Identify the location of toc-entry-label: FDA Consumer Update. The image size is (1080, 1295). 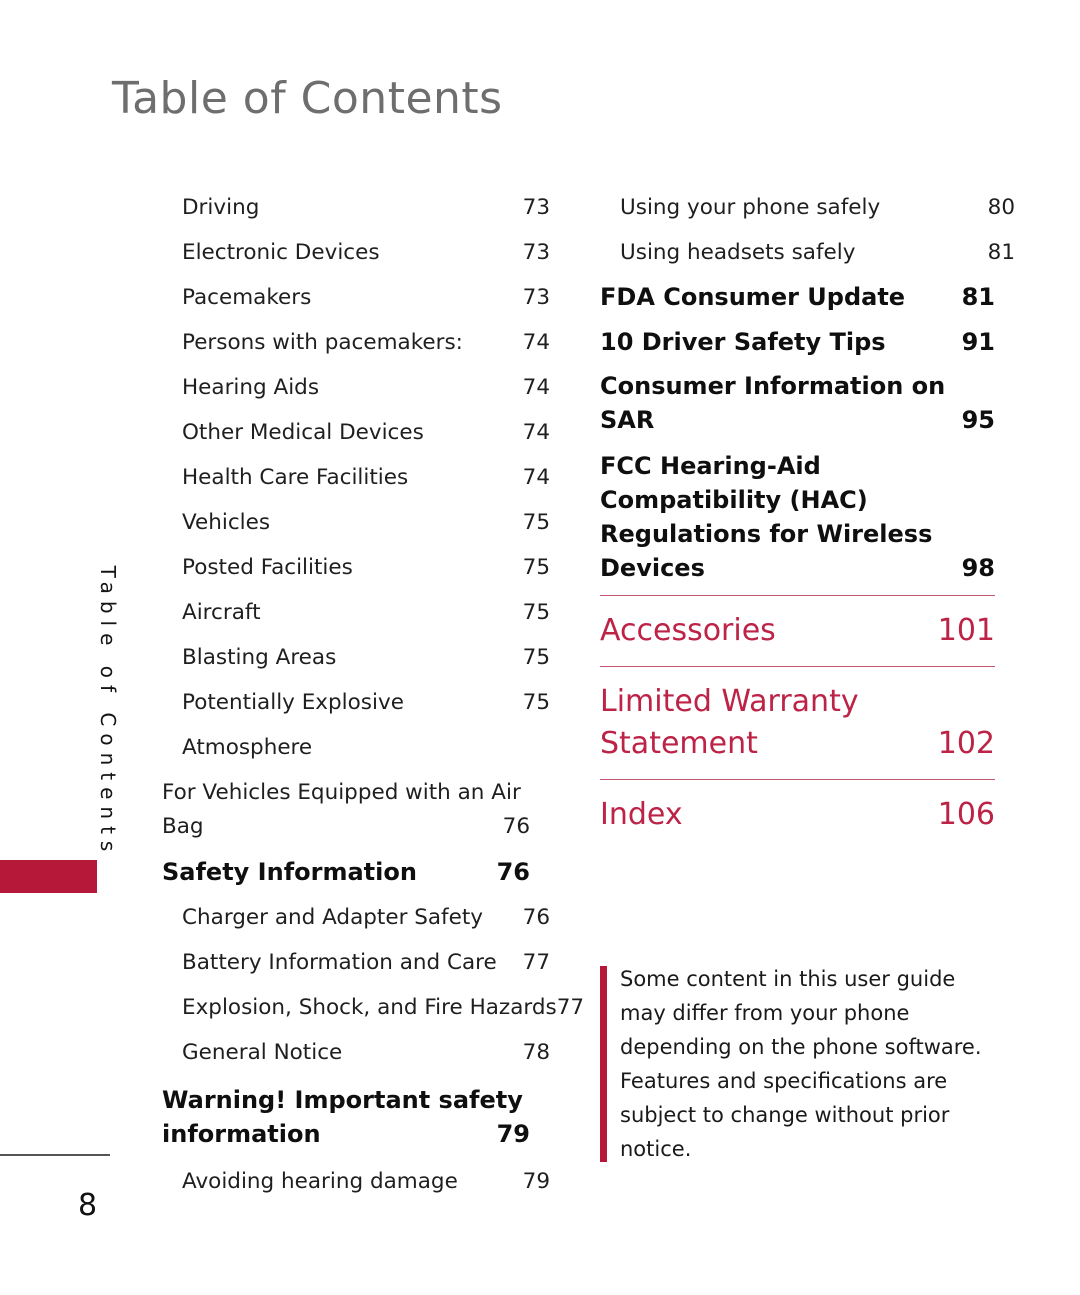
(753, 297).